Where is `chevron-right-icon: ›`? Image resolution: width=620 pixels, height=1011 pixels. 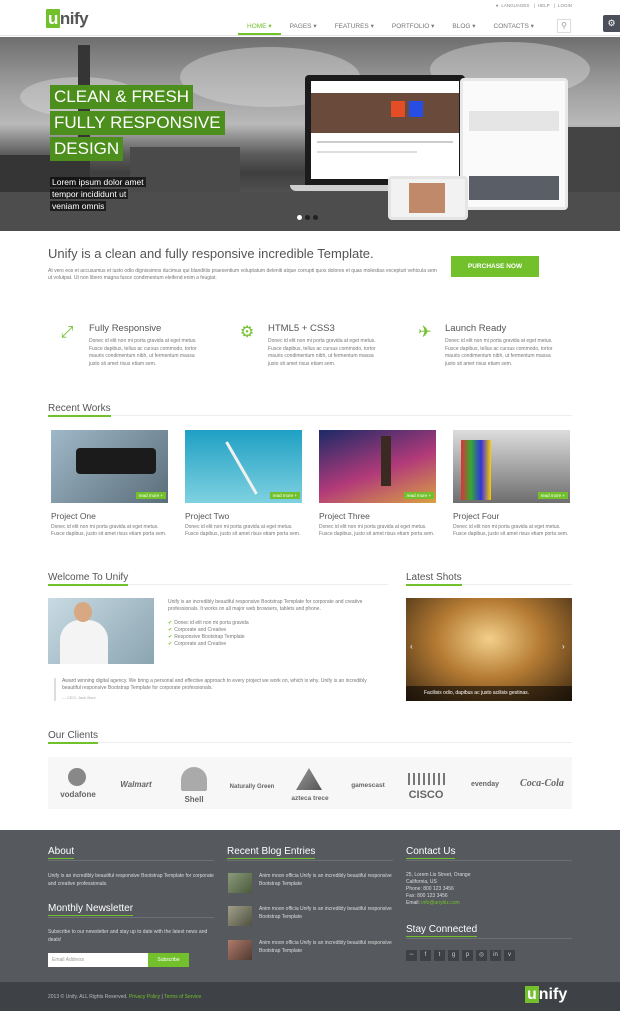 chevron-right-icon: › is located at coordinates (563, 646).